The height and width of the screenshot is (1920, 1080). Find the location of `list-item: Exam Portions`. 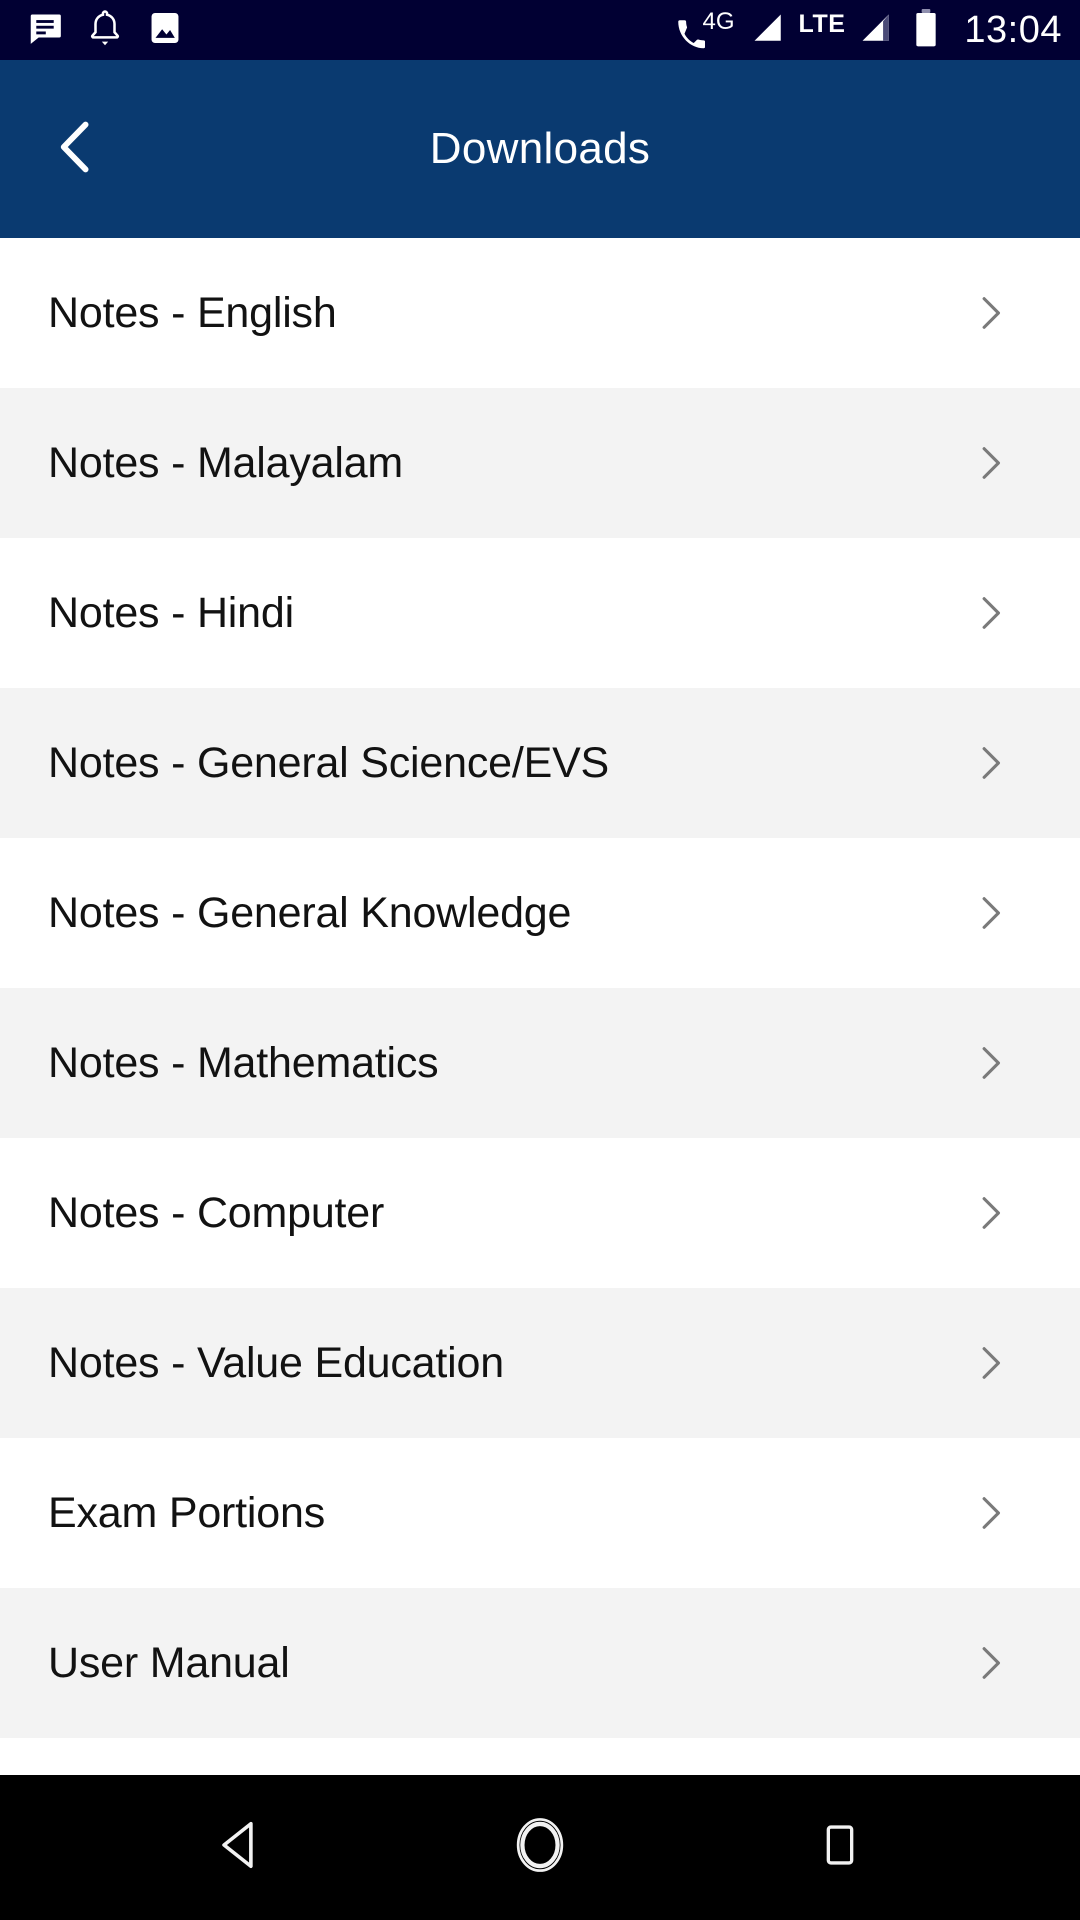

list-item: Exam Portions is located at coordinates (540, 1513).